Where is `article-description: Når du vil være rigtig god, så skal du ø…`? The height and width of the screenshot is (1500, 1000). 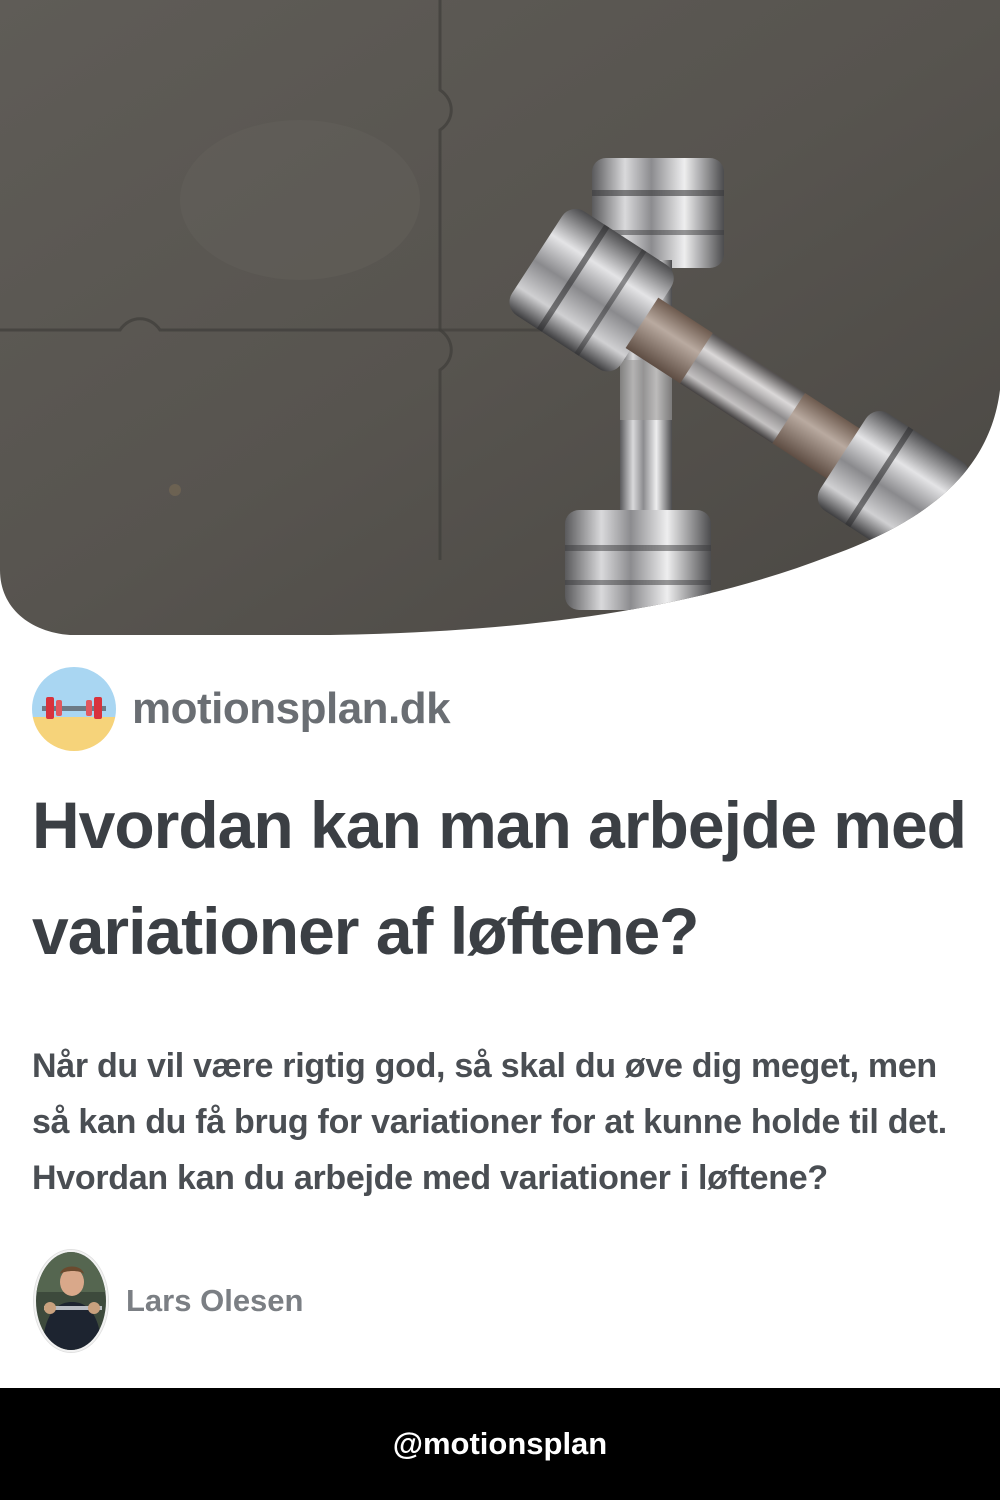
article-description: Når du vil være rigtig god, så skal du ø… is located at coordinates (489, 1122).